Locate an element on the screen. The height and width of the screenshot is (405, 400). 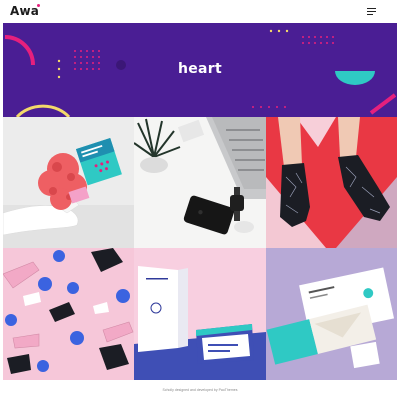
desk-image is located at coordinates (200, 182).